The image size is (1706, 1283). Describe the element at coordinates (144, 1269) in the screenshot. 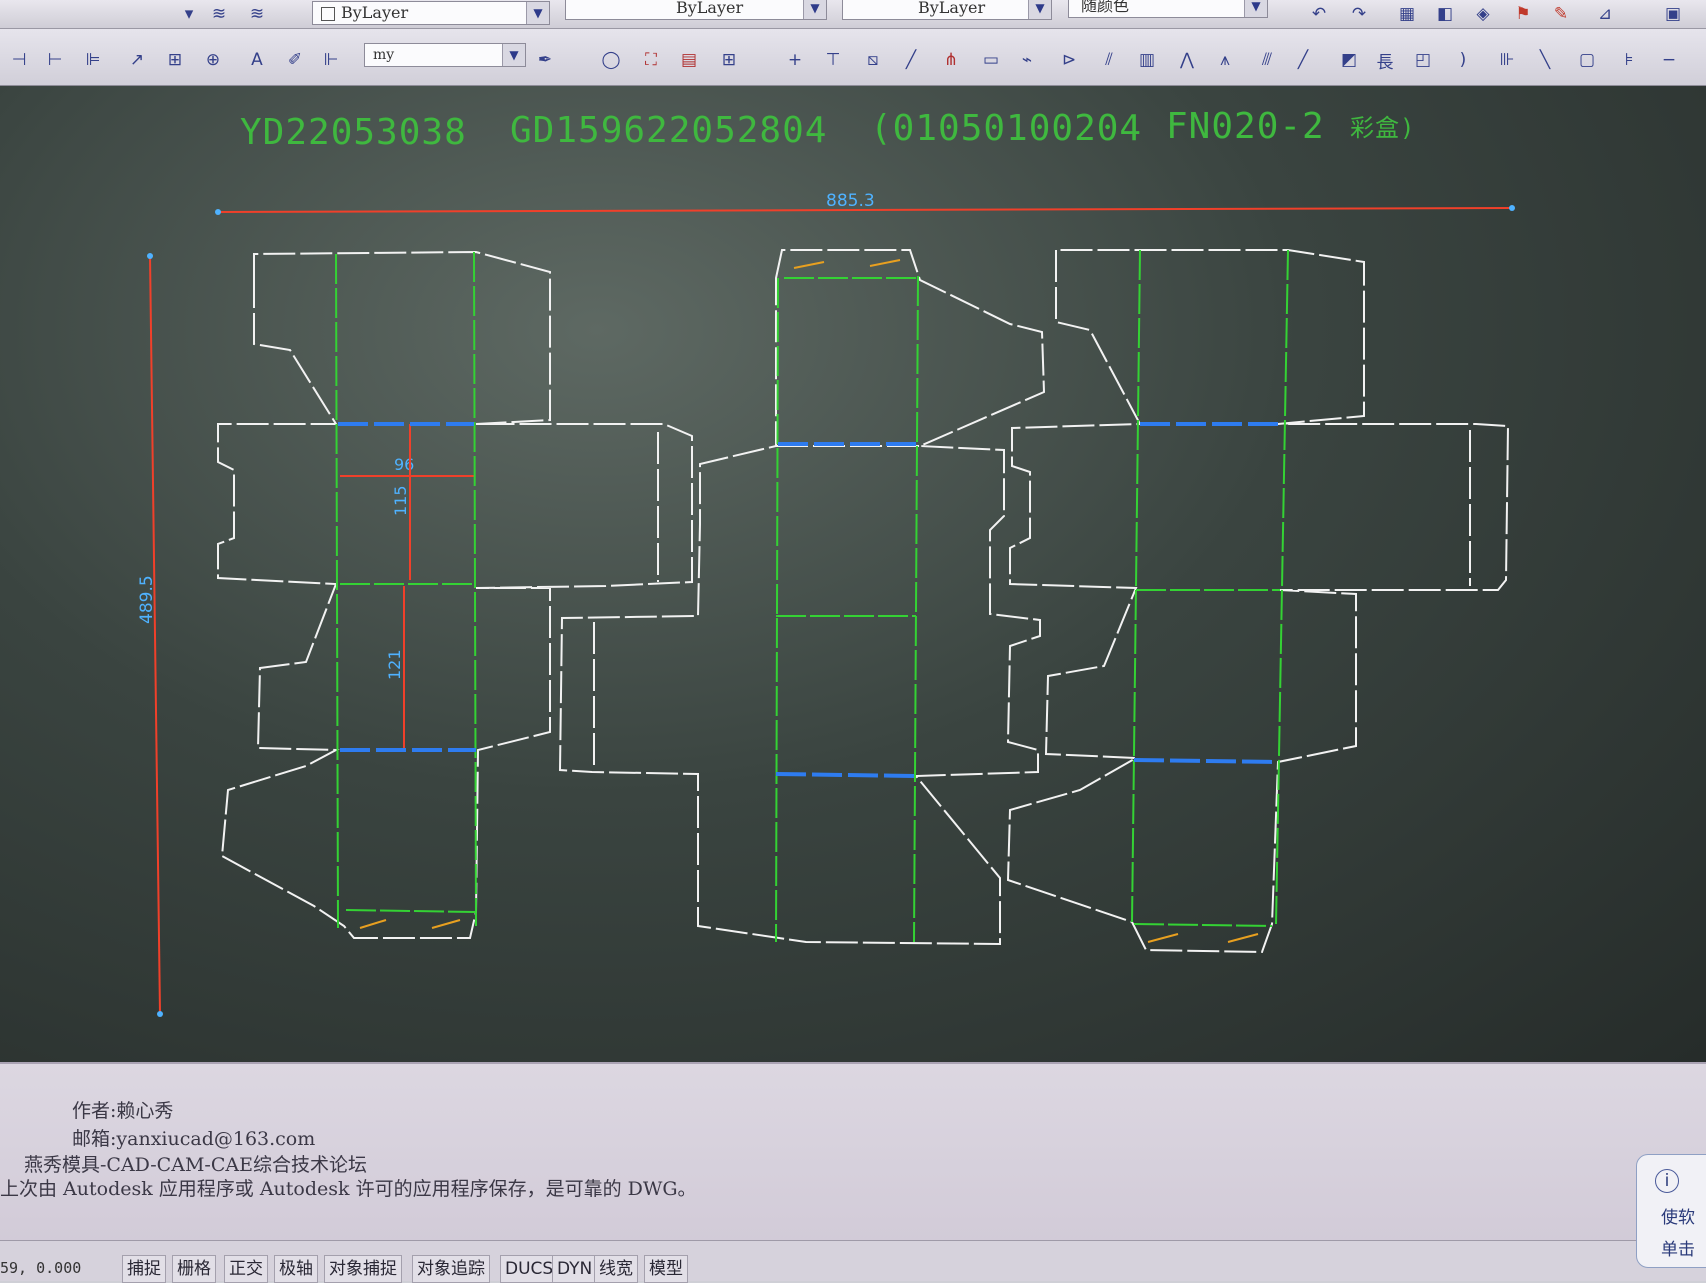

I see `snap-toggle: 捕捉` at that location.